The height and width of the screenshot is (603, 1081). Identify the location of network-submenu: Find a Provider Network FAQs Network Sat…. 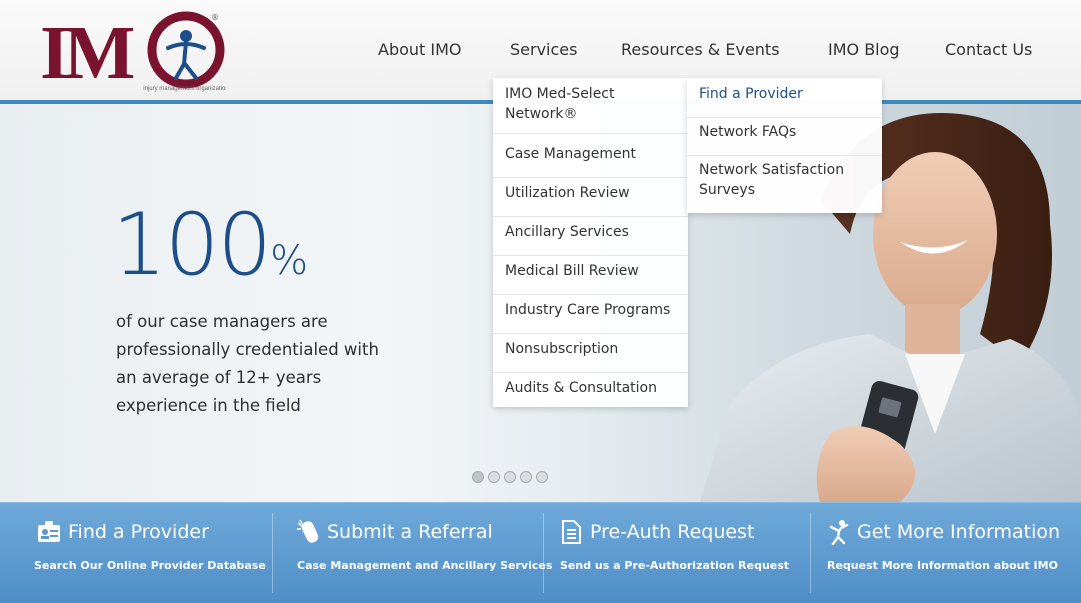
(784, 145).